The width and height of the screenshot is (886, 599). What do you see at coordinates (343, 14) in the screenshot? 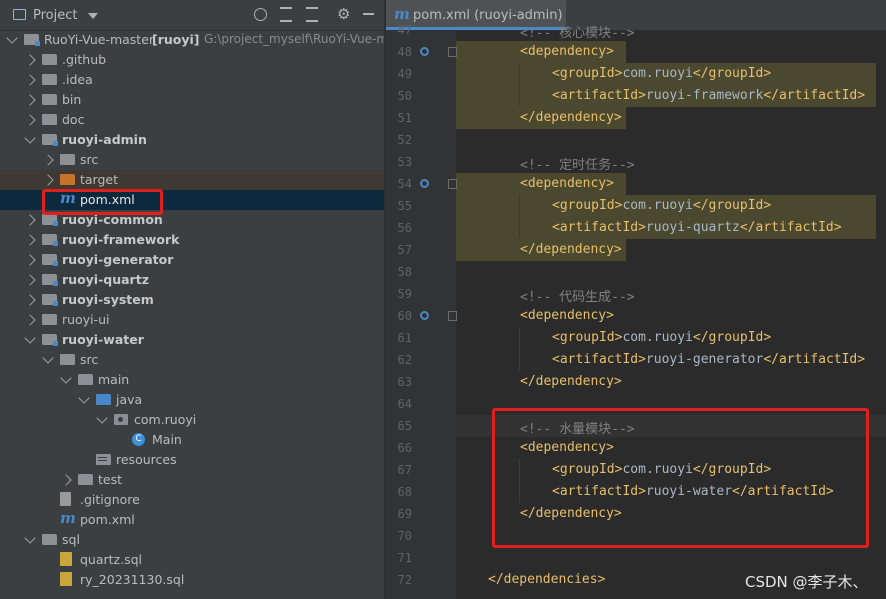
I see `gear-icon: ⚙` at bounding box center [343, 14].